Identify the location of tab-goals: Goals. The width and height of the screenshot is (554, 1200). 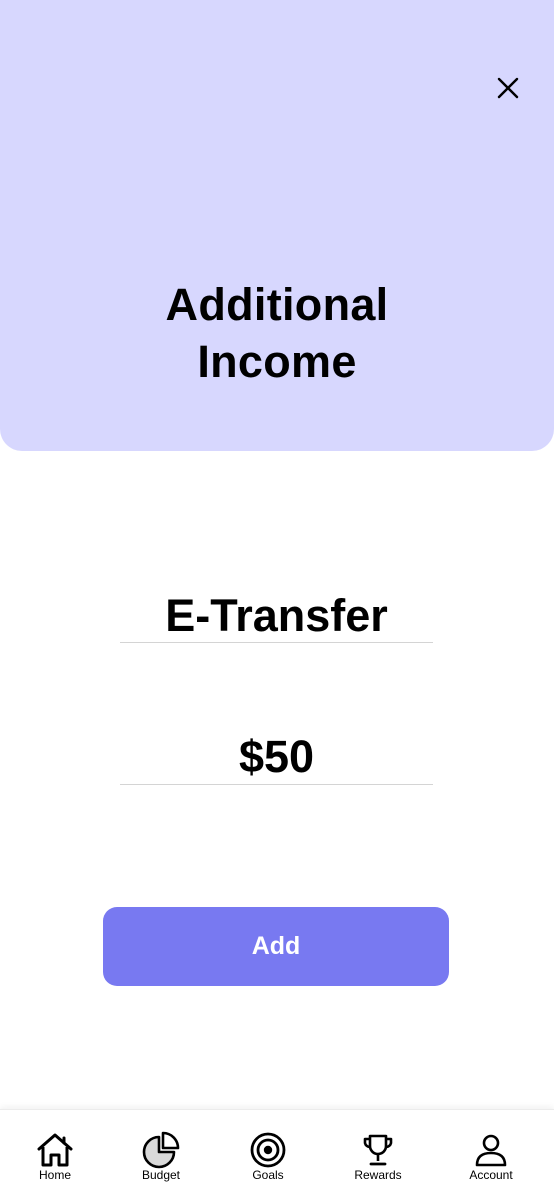
(268, 1155).